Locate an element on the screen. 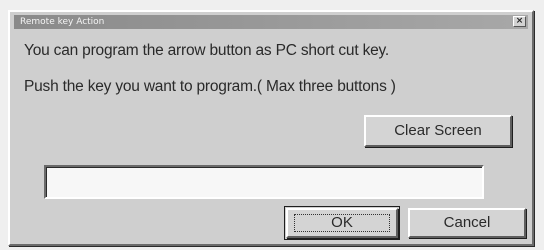 The height and width of the screenshot is (250, 544). close-button: × is located at coordinates (519, 21).